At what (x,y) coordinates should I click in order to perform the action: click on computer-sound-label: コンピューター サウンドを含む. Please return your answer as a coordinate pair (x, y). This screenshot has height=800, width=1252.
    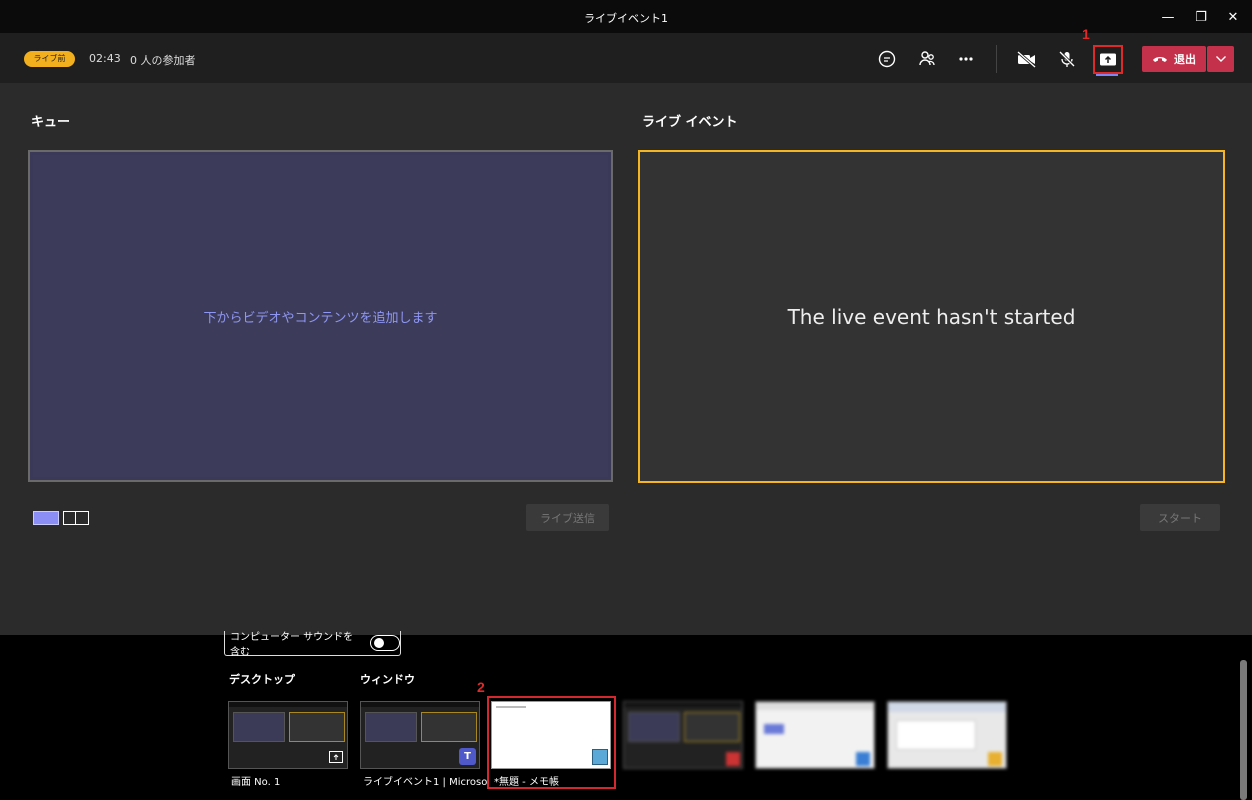
    Looking at the image, I should click on (292, 645).